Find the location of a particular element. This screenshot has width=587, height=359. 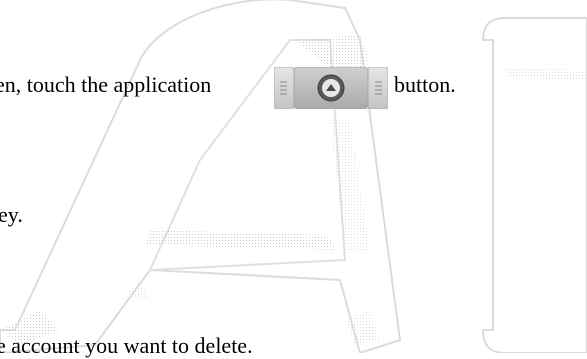

instruction-line-1-text: en, touch the application is located at coordinates (106, 84).